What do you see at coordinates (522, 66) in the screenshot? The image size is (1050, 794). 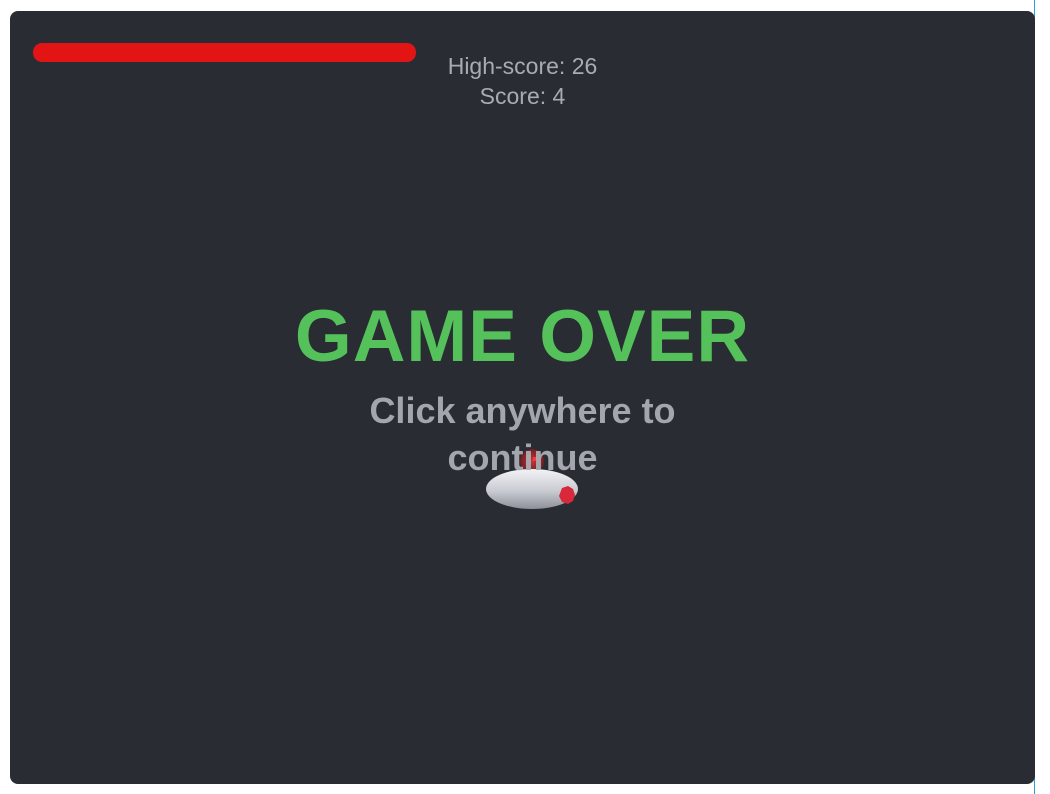 I see `high-score-text: High-score: 26` at bounding box center [522, 66].